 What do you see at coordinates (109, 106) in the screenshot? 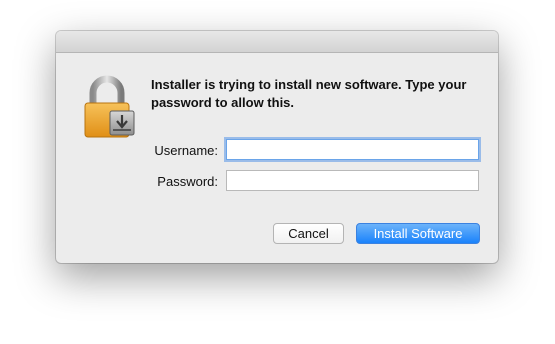
I see `lock-icon` at bounding box center [109, 106].